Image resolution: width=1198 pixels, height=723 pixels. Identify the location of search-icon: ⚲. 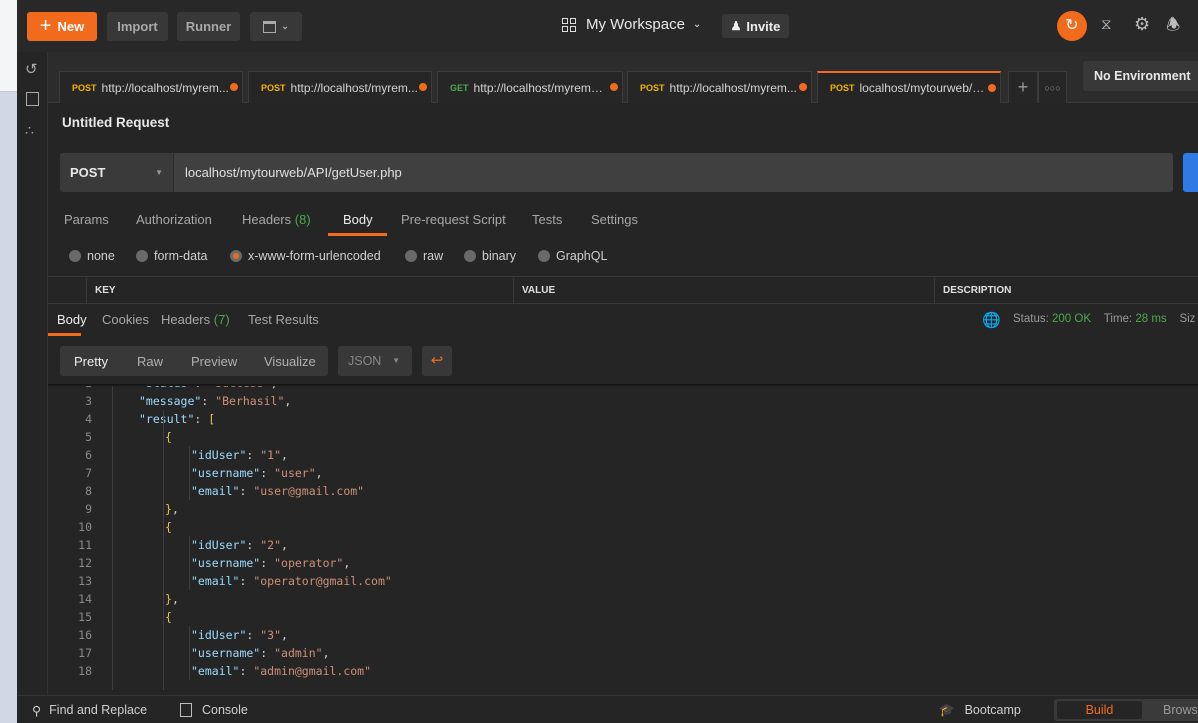
(37, 711).